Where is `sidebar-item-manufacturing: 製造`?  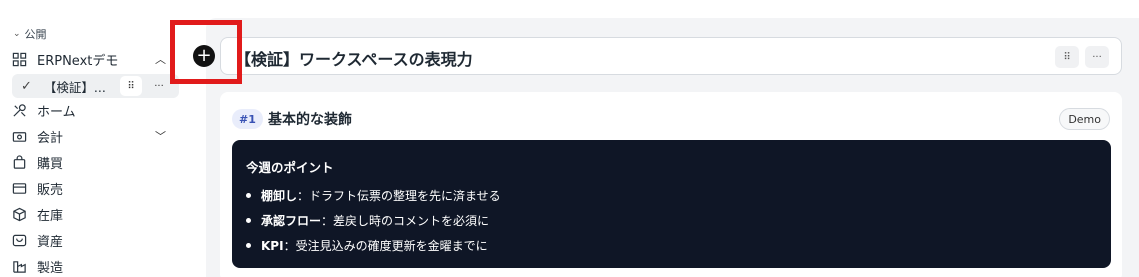
sidebar-item-manufacturing: 製造 is located at coordinates (92, 265).